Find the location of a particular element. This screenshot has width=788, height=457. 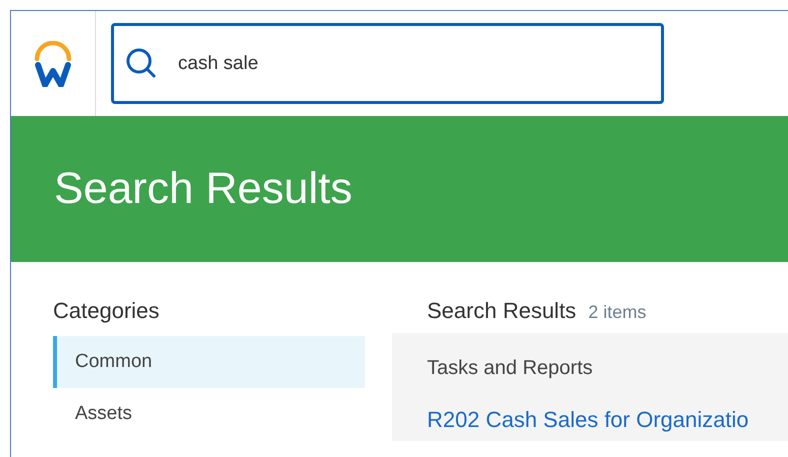

section-heading: Categories is located at coordinates (106, 311).